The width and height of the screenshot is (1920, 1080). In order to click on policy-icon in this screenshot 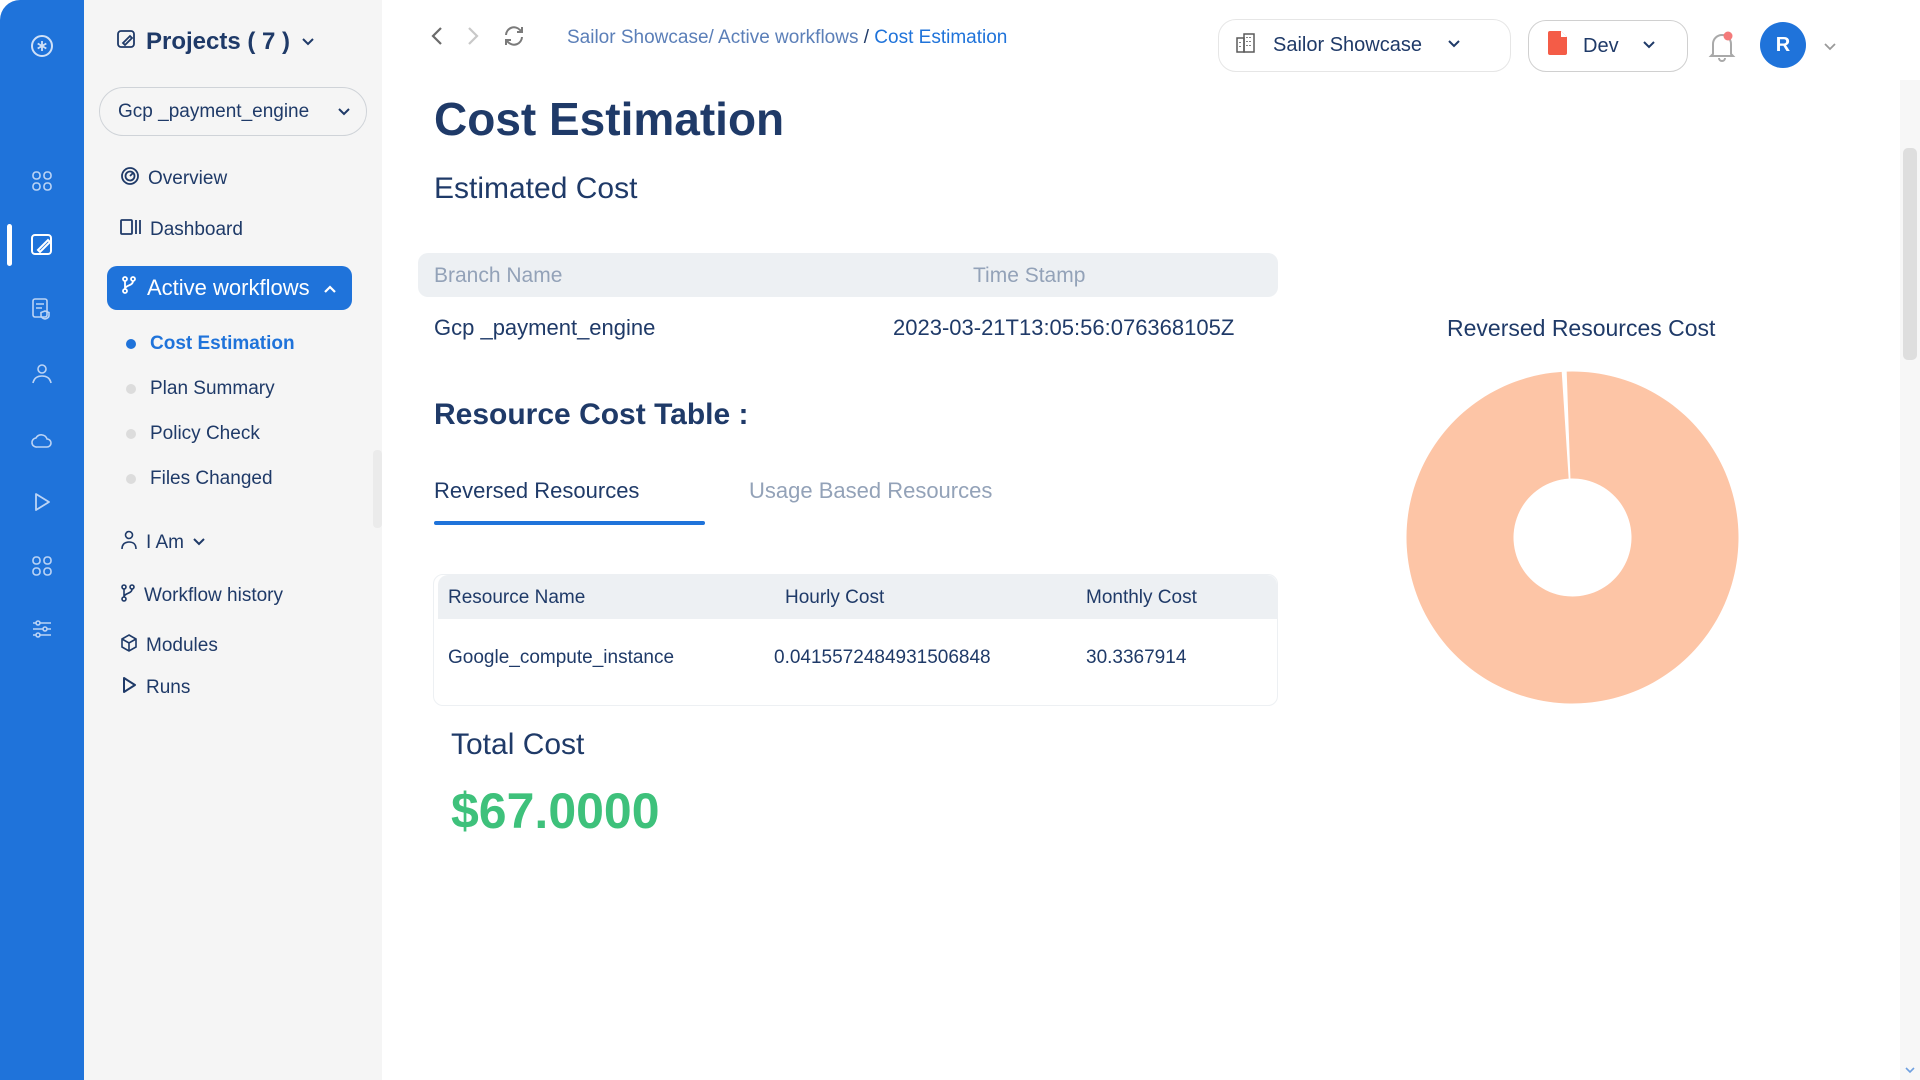, I will do `click(42, 309)`.